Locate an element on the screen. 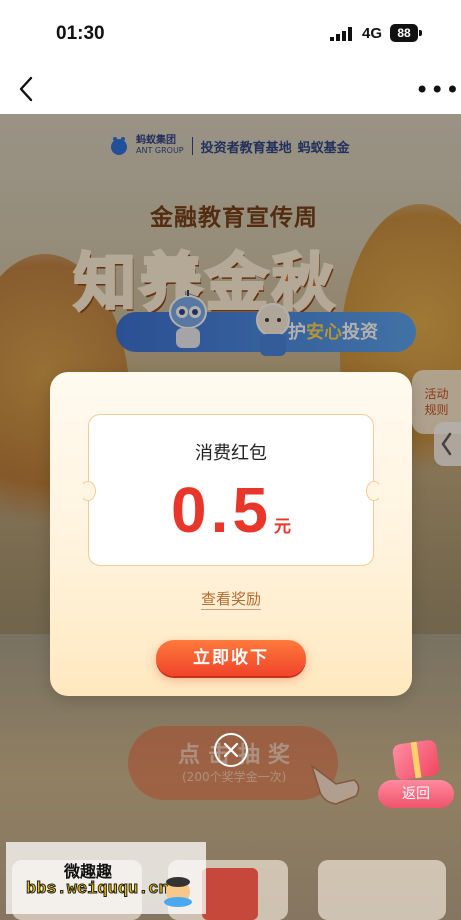 This screenshot has width=461, height=920. claim-now-button: 立即收下 is located at coordinates (231, 658).